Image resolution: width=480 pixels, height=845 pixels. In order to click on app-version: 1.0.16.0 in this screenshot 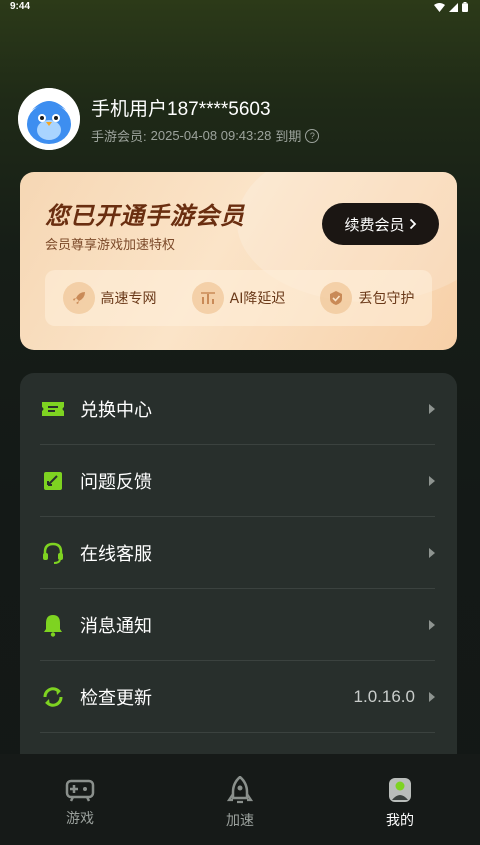, I will do `click(384, 696)`.